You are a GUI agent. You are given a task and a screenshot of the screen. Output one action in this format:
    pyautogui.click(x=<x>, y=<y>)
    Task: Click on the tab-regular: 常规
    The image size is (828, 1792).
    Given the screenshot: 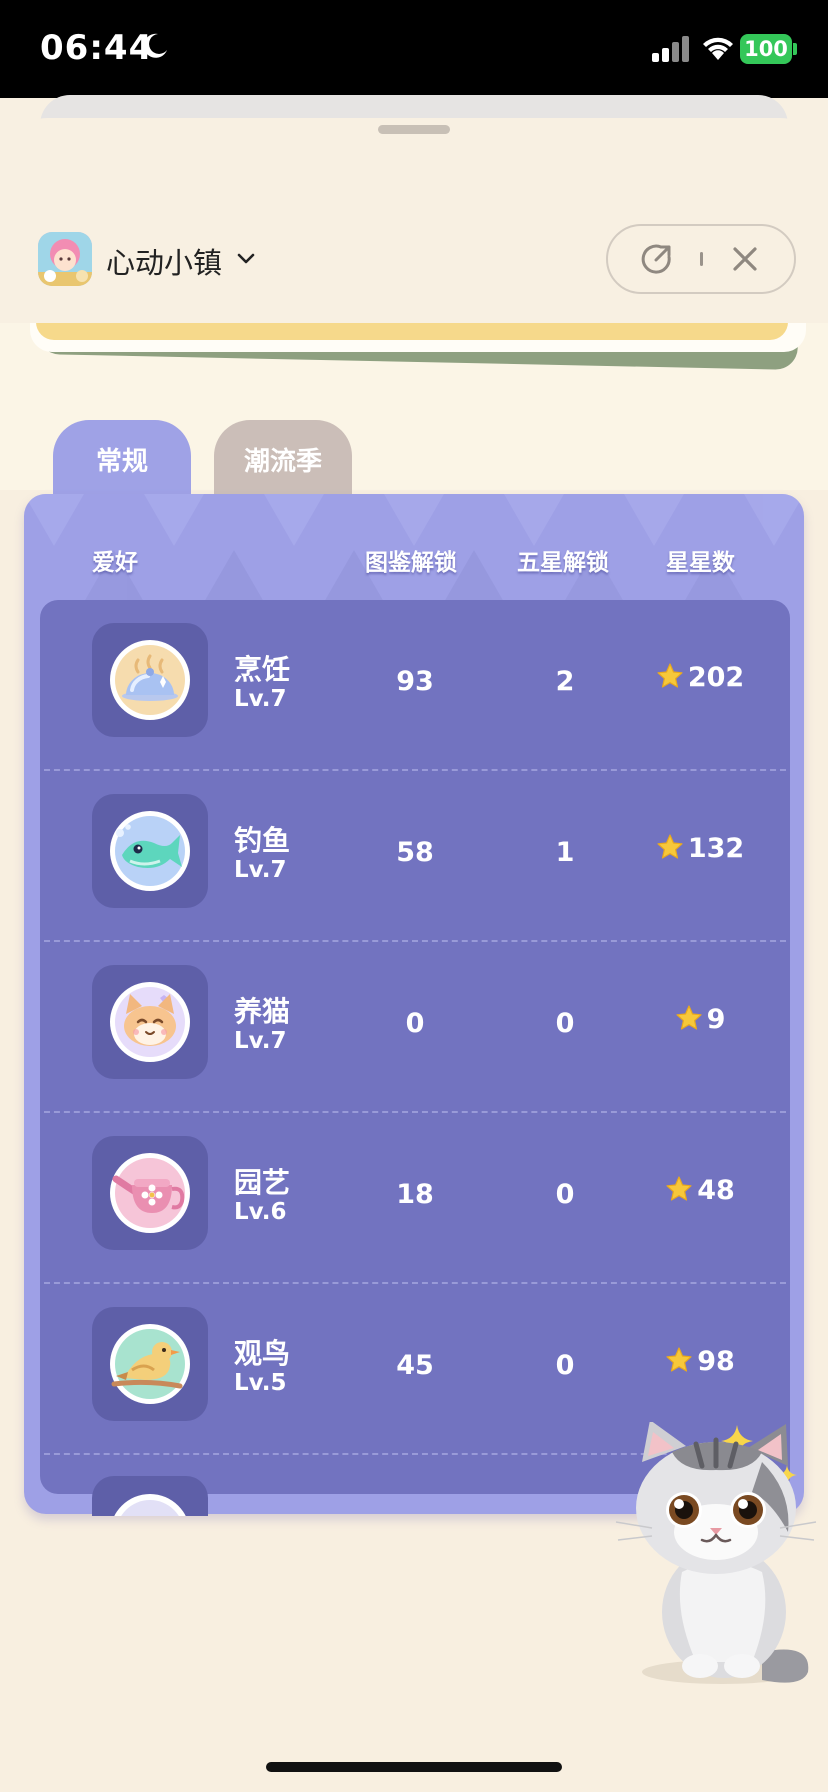 What is the action you would take?
    pyautogui.click(x=122, y=458)
    